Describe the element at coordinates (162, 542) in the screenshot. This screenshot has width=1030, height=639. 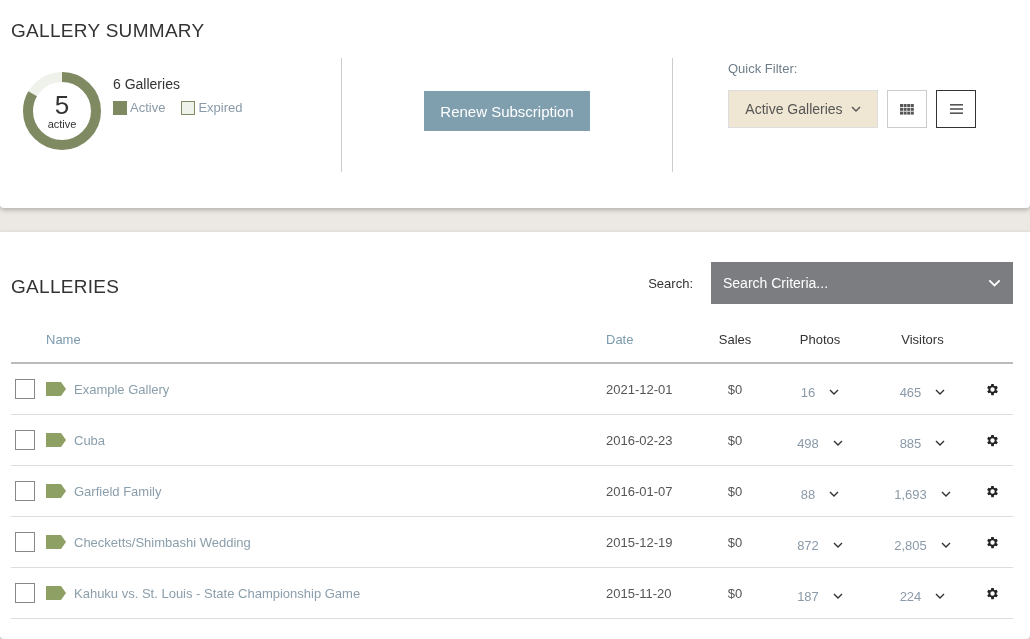
I see `gallery-name-link: Checketts/Shimbashi Wedding` at that location.